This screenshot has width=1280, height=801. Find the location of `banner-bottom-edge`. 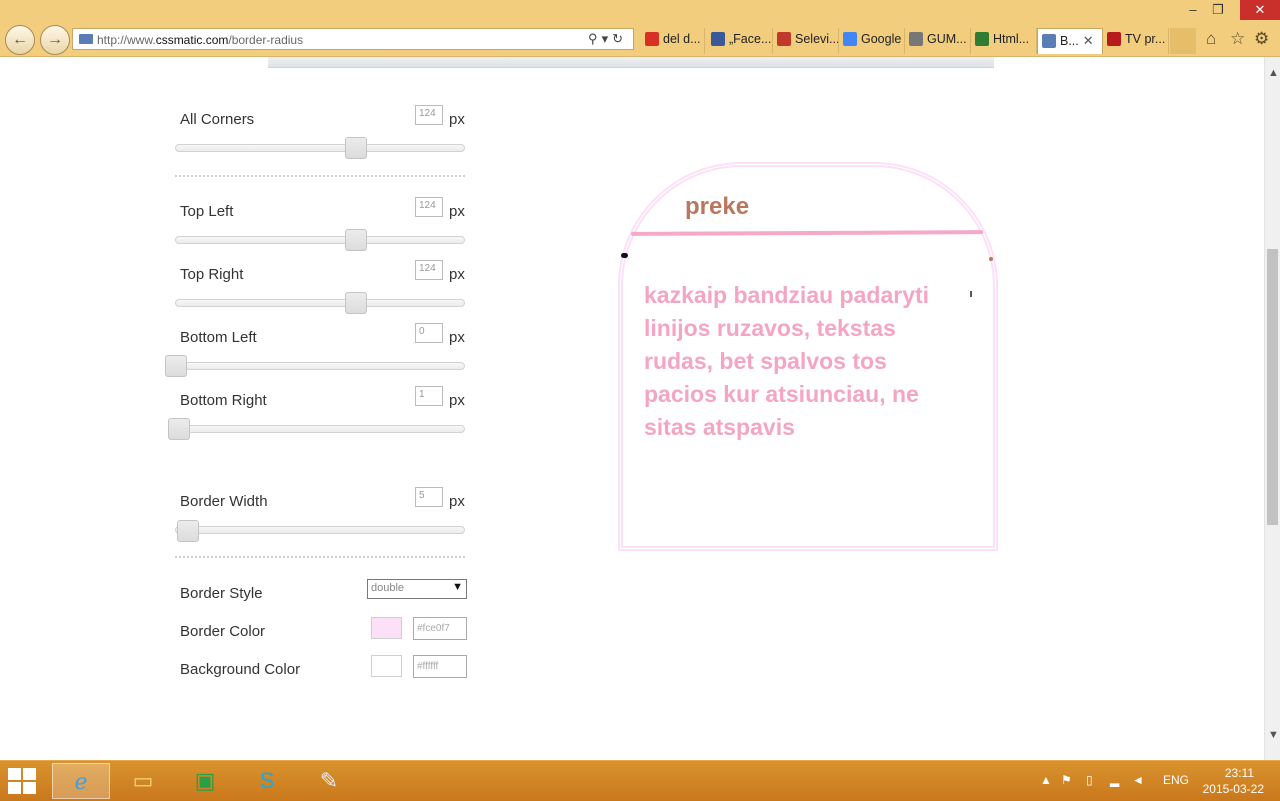

banner-bottom-edge is located at coordinates (631, 62).